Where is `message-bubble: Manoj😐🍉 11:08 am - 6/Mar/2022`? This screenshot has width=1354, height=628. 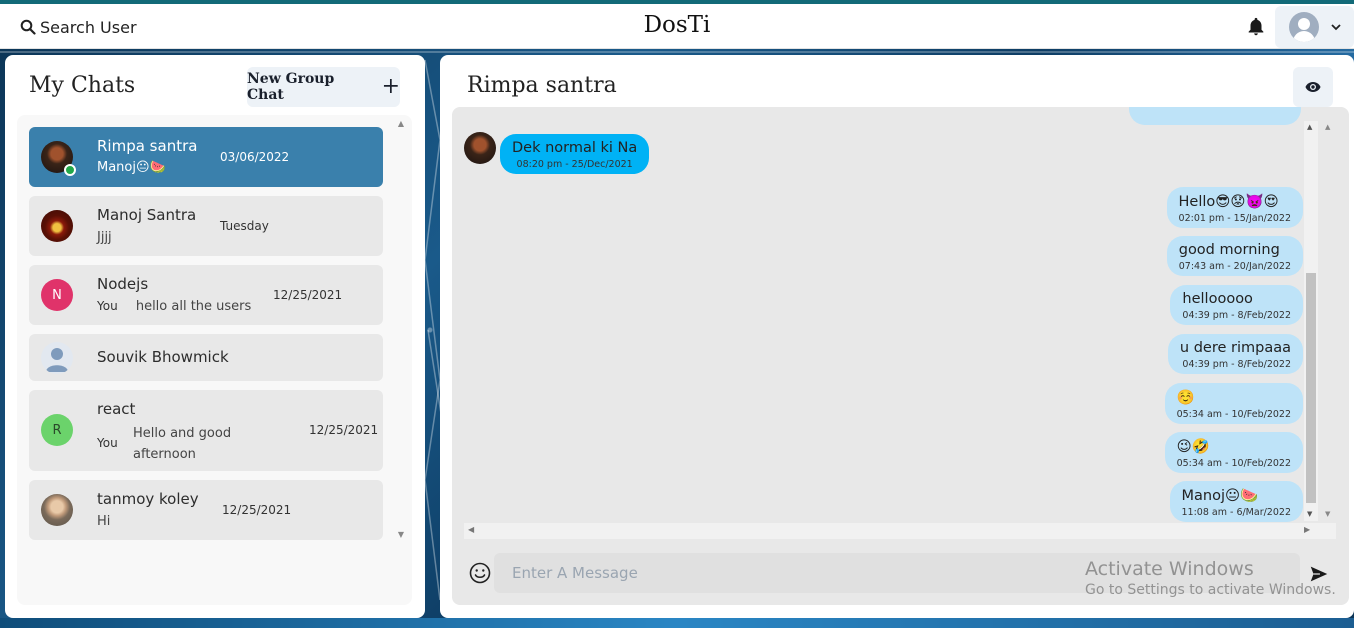 message-bubble: Manoj😐🍉 11:08 am - 6/Mar/2022 is located at coordinates (1236, 501).